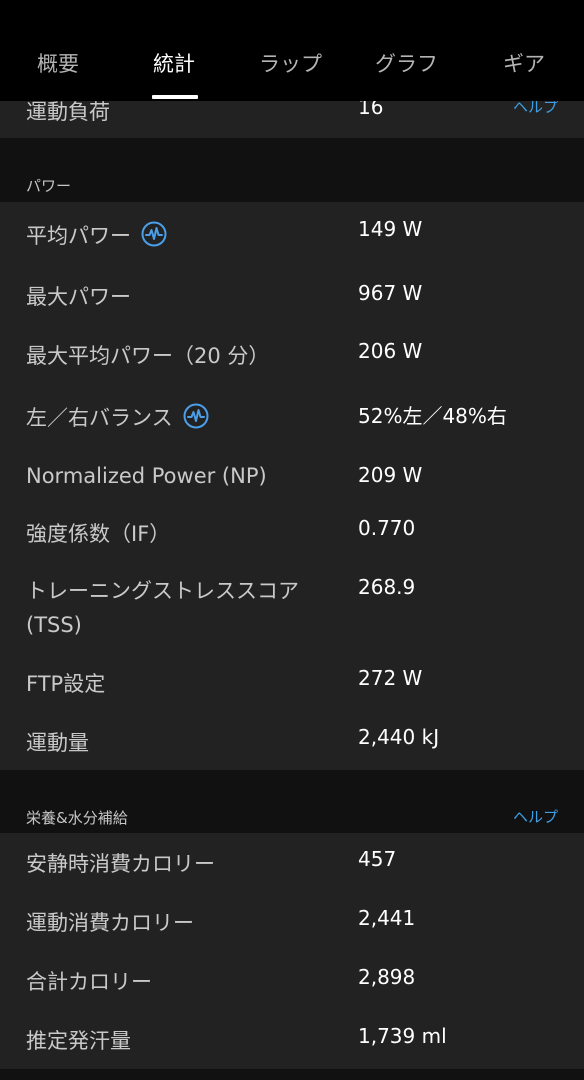  Describe the element at coordinates (78, 1041) in the screenshot. I see `stat-label: 推定発汗量` at that location.